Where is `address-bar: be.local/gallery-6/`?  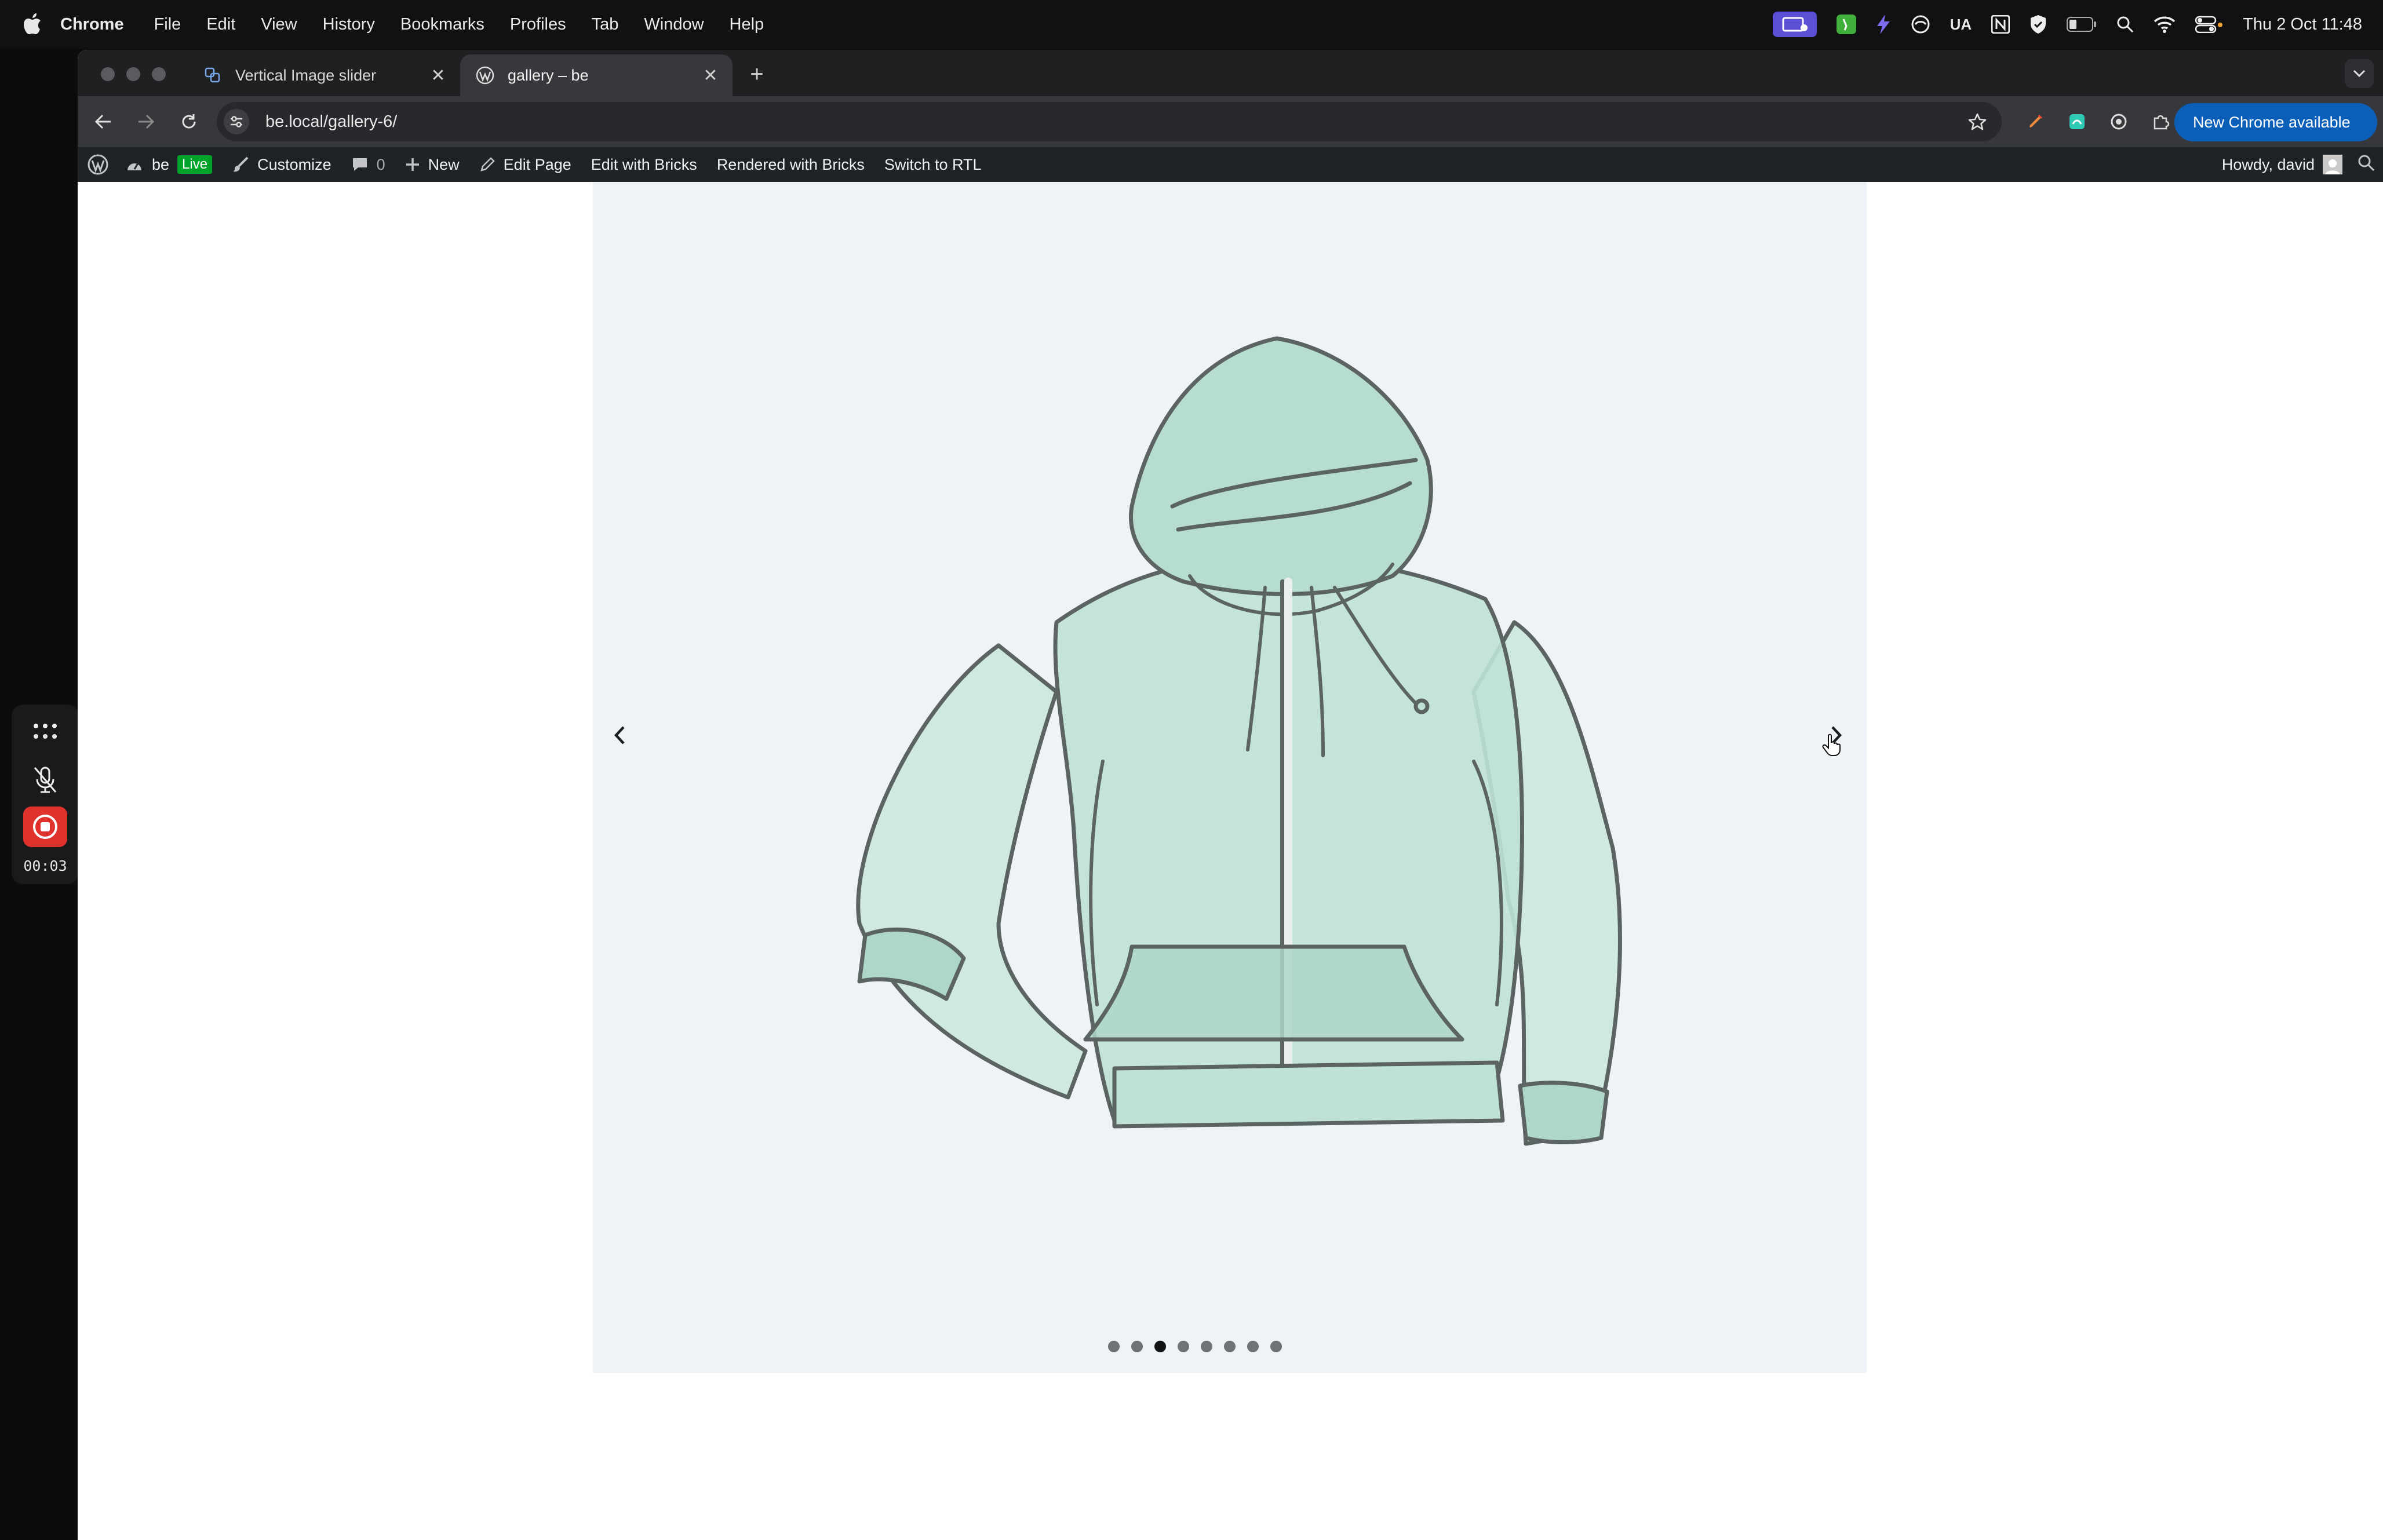 address-bar: be.local/gallery-6/ is located at coordinates (1110, 121).